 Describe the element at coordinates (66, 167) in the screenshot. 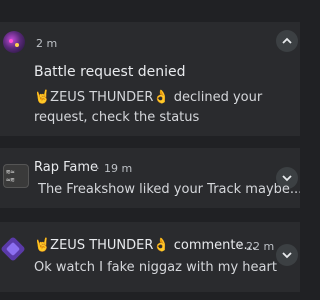

I see `notification-app-name: Rap Fame` at that location.